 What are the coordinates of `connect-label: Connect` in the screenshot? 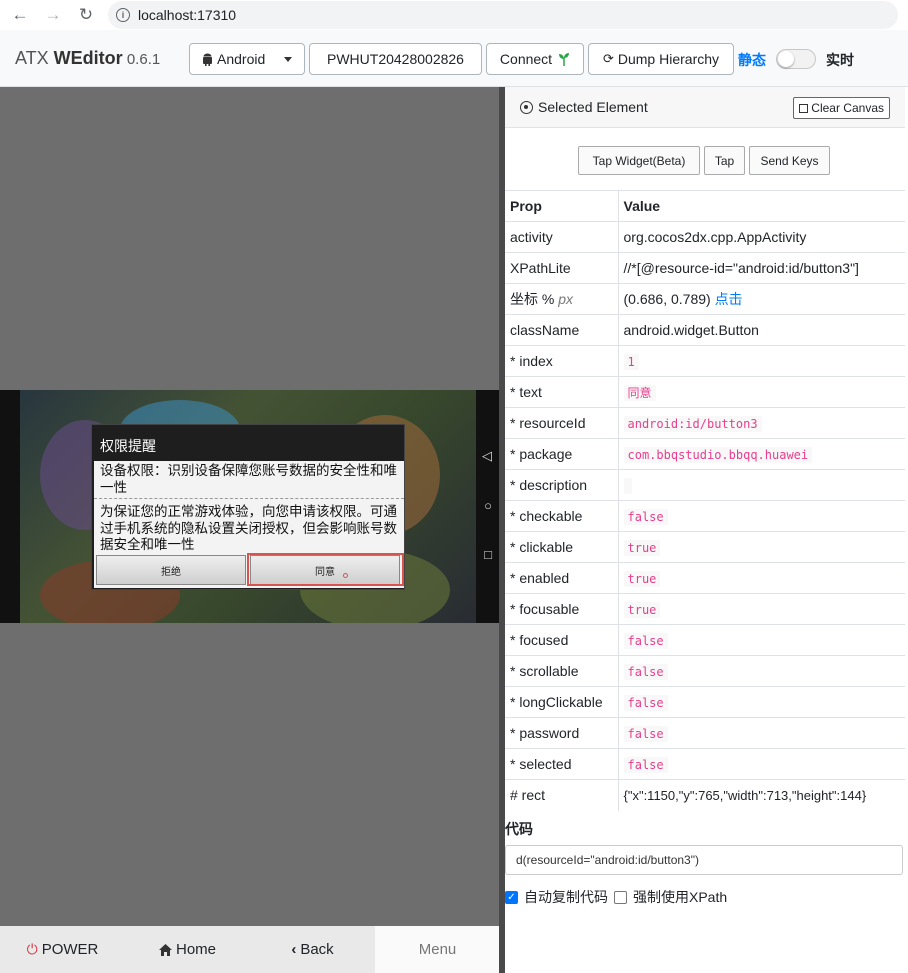 It's located at (526, 59).